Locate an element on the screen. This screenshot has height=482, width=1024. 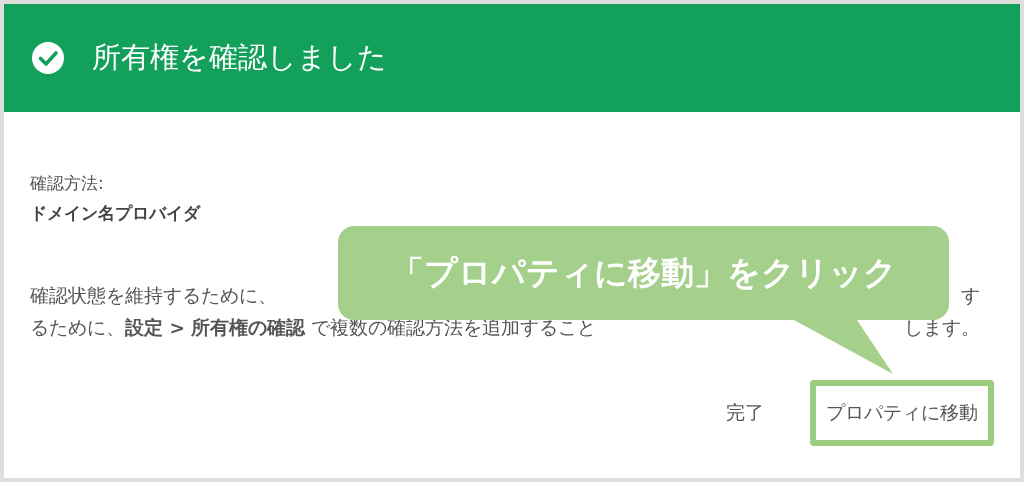
dialog-title: 所有権を確認しました is located at coordinates (239, 57).